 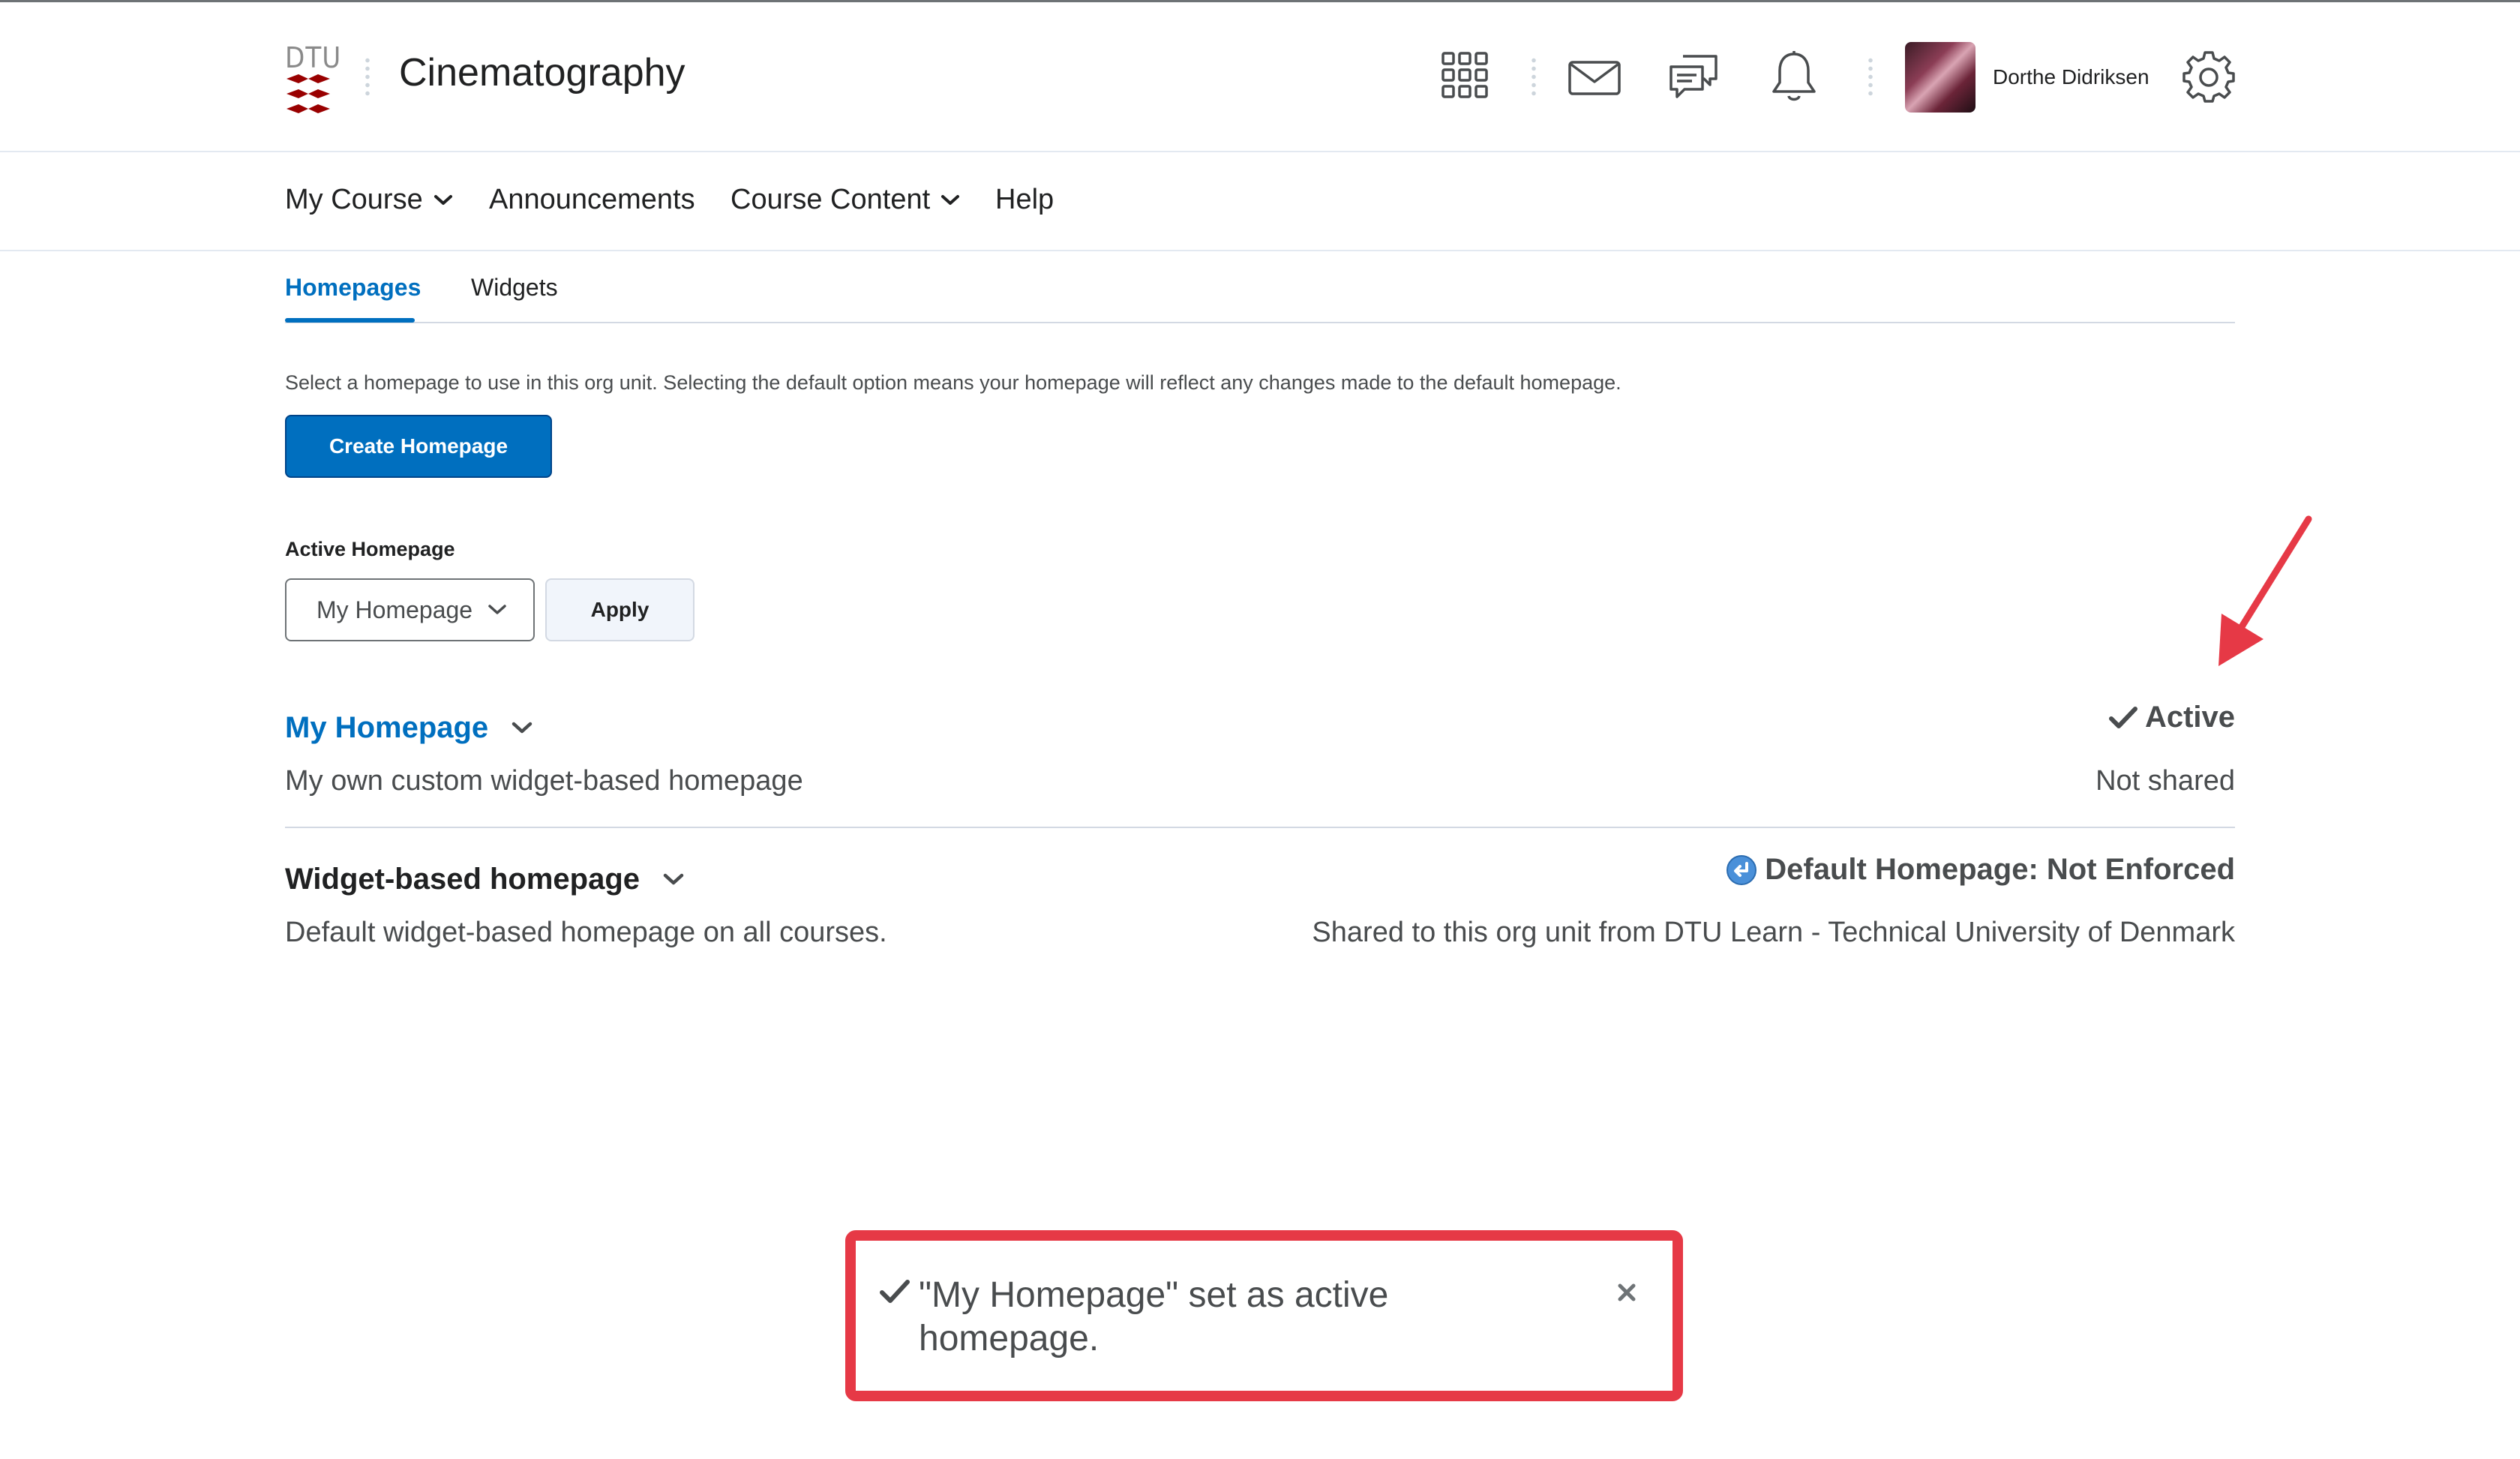 What do you see at coordinates (2165, 781) in the screenshot?
I see `homepage-sharing: Not shared` at bounding box center [2165, 781].